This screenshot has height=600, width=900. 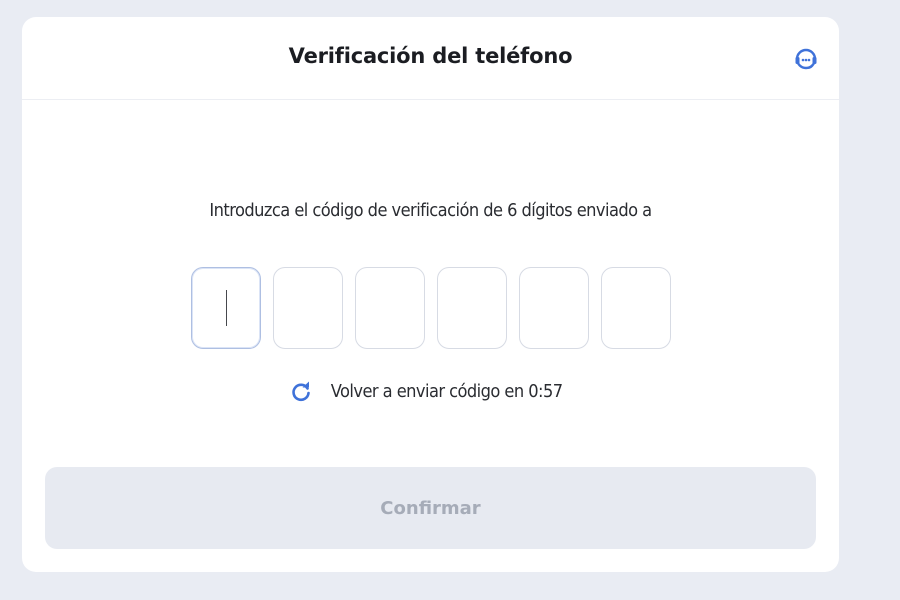 I want to click on card-header: Verificación del teléfono, so click(x=430, y=58).